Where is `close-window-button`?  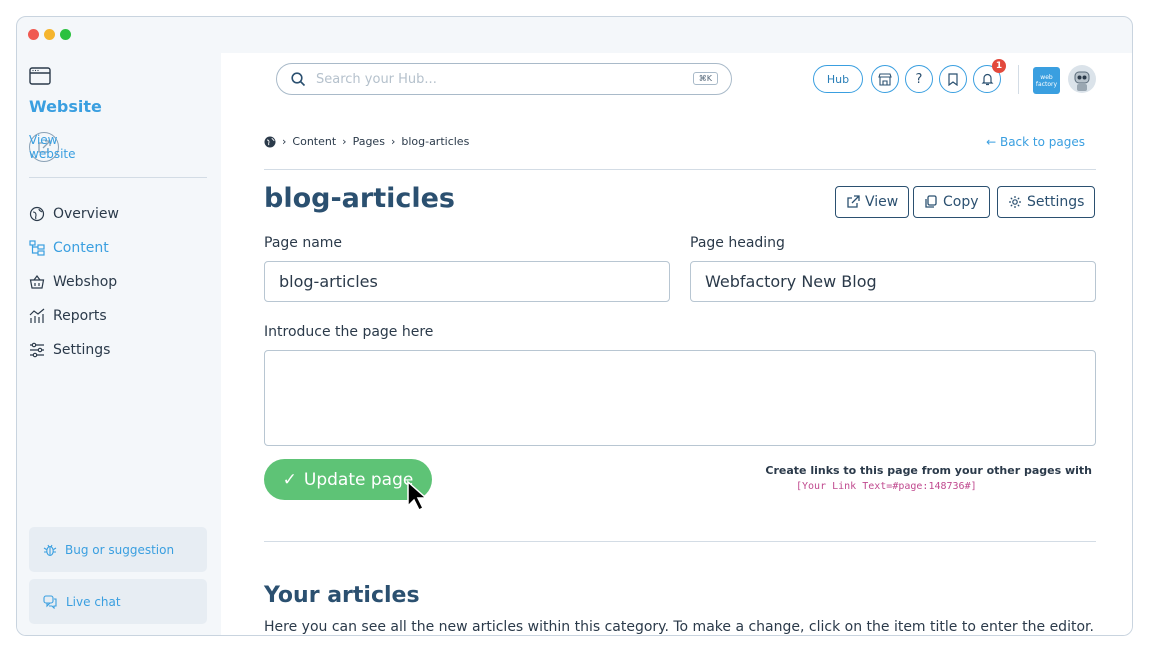
close-window-button is located at coordinates (33, 34).